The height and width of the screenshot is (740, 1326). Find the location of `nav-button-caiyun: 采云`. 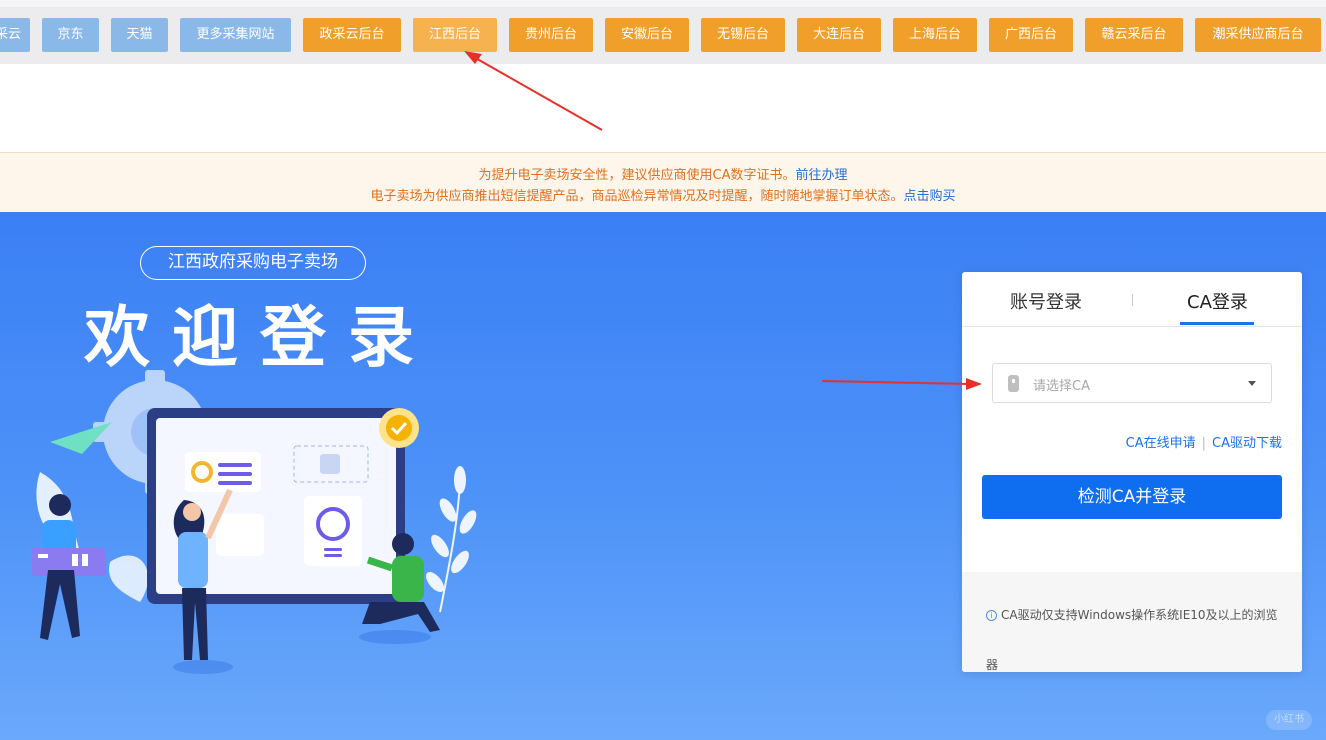

nav-button-caiyun: 采云 is located at coordinates (15, 35).